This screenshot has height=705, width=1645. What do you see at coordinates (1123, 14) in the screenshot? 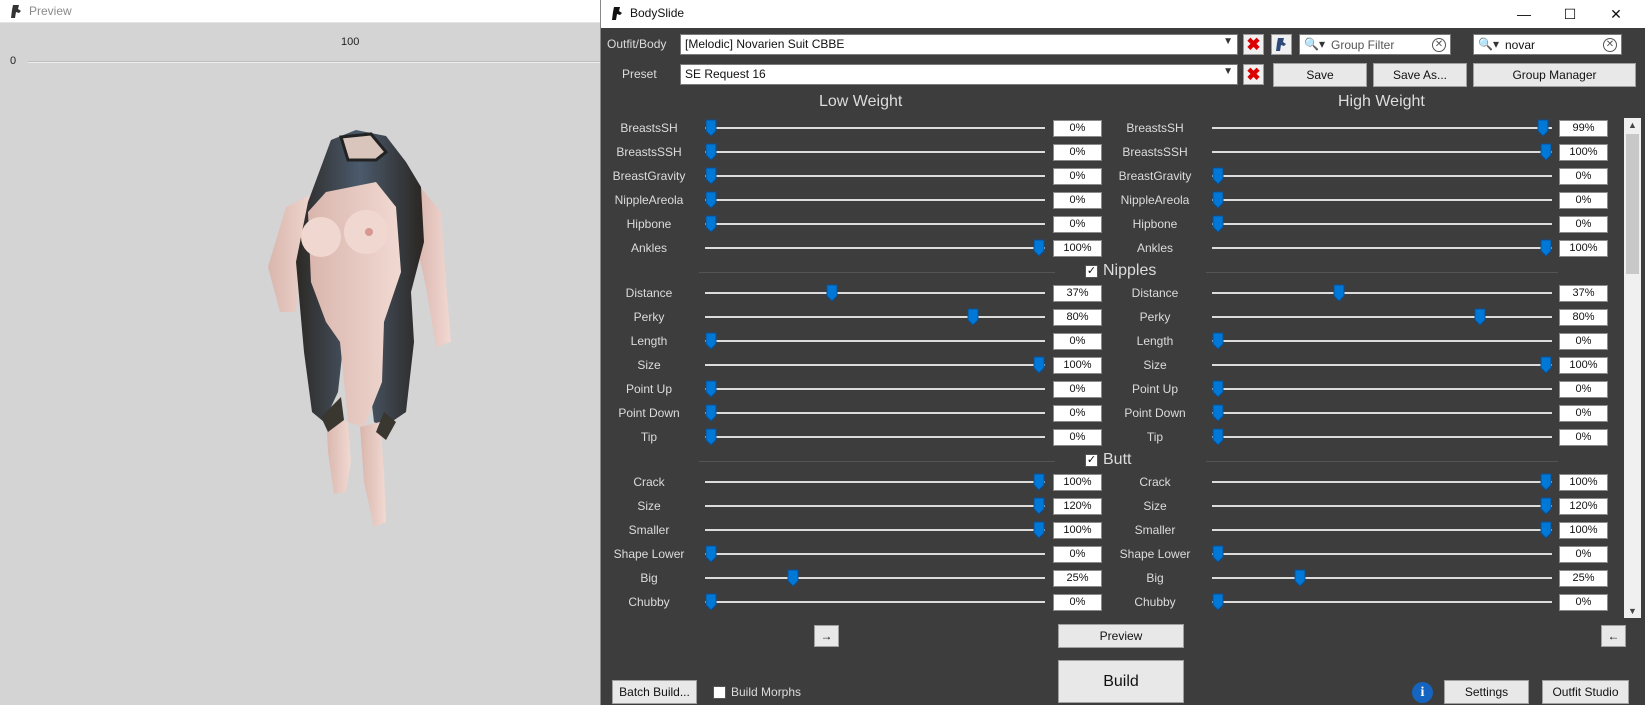
I see `bodyslide-titlebar: BodySlide — ☐ ✕` at bounding box center [1123, 14].